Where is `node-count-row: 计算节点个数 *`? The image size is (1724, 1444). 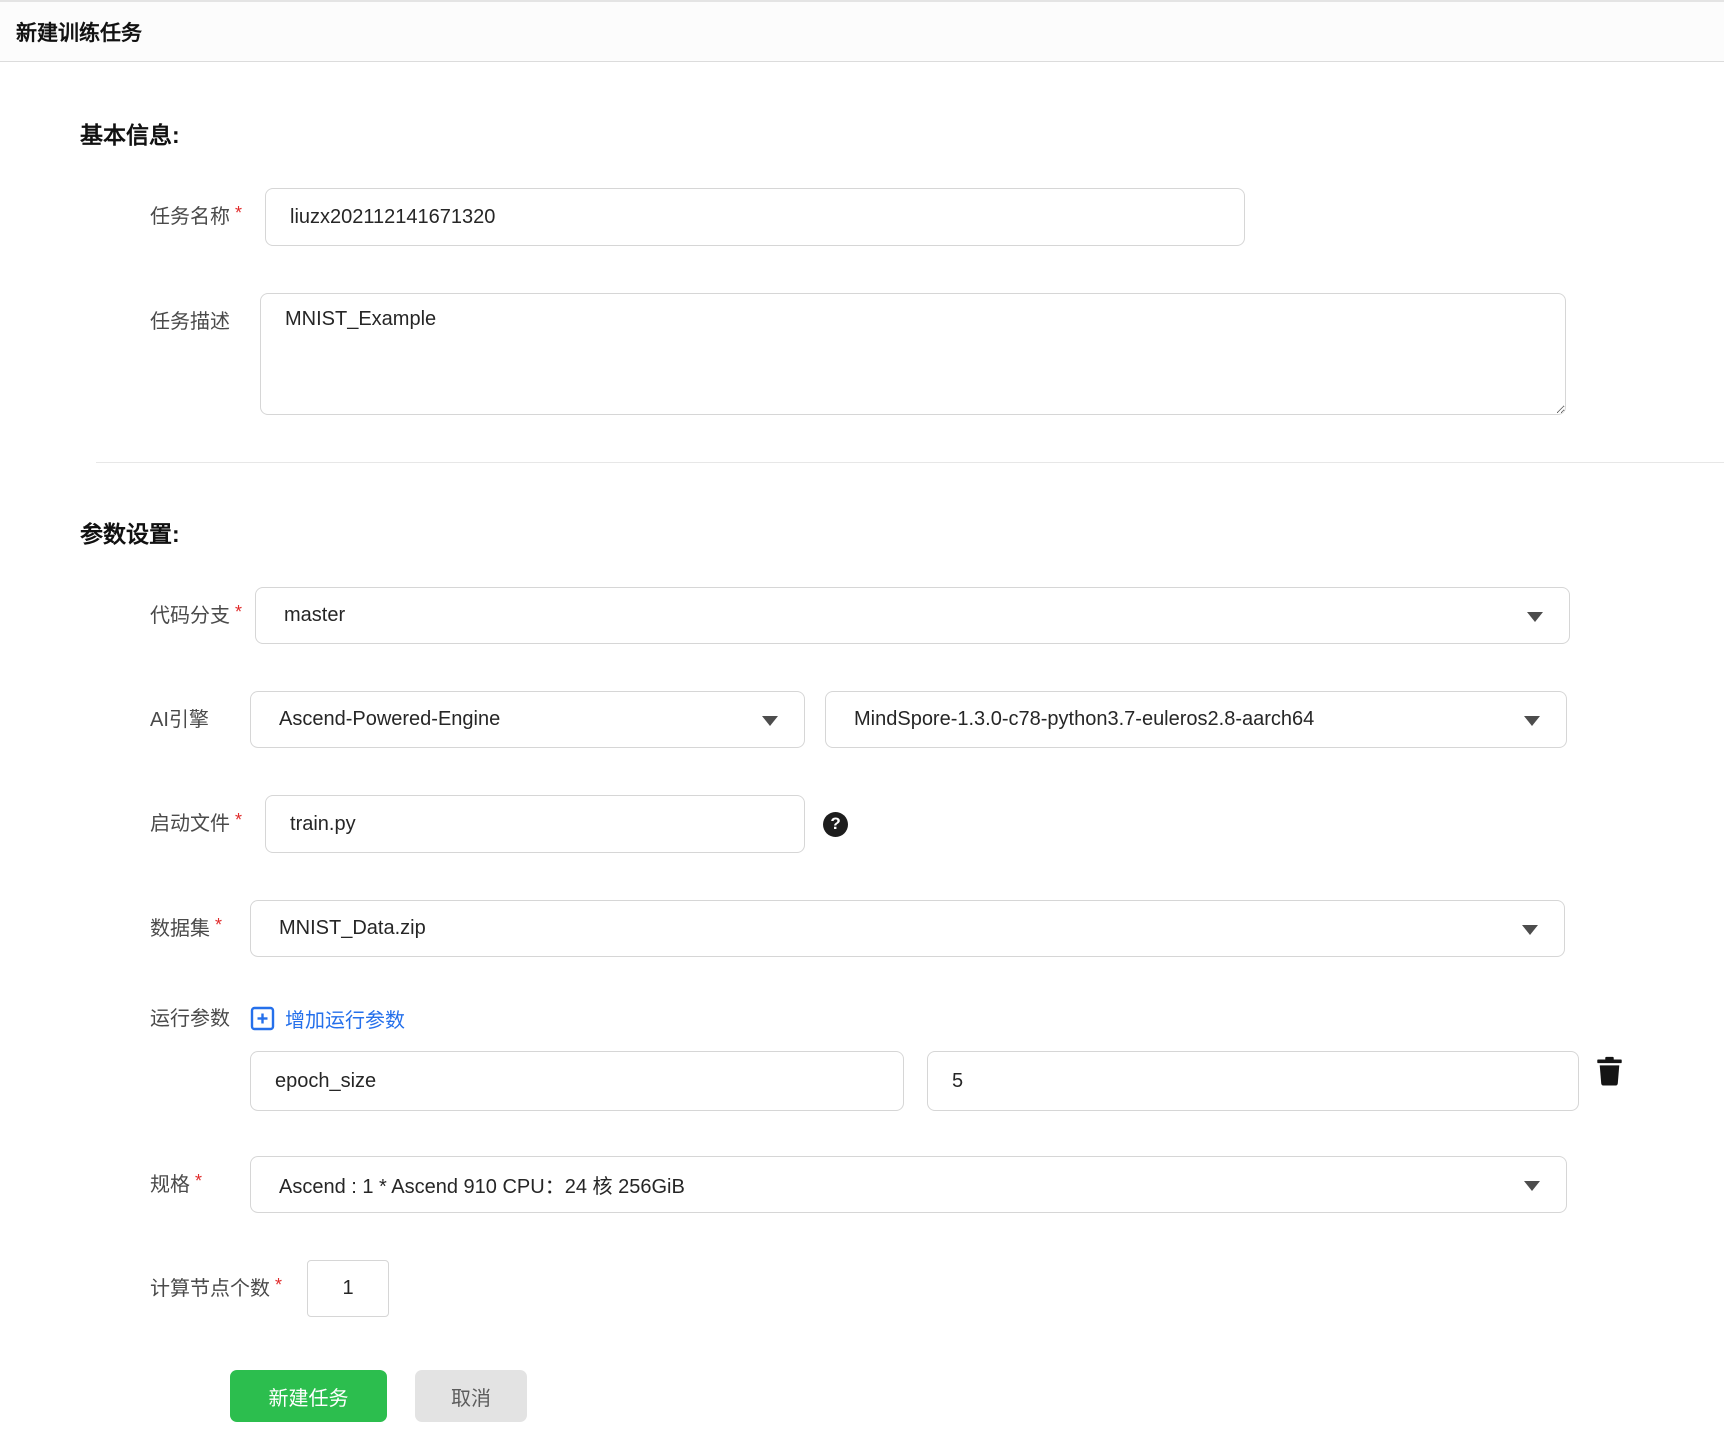 node-count-row: 计算节点个数 * is located at coordinates (937, 1288).